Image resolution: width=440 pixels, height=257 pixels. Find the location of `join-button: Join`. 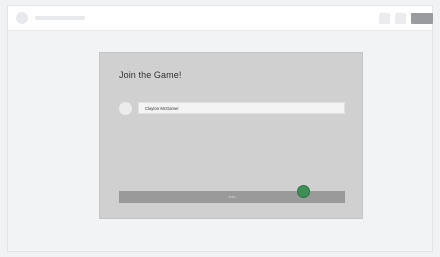

join-button: Join is located at coordinates (232, 197).